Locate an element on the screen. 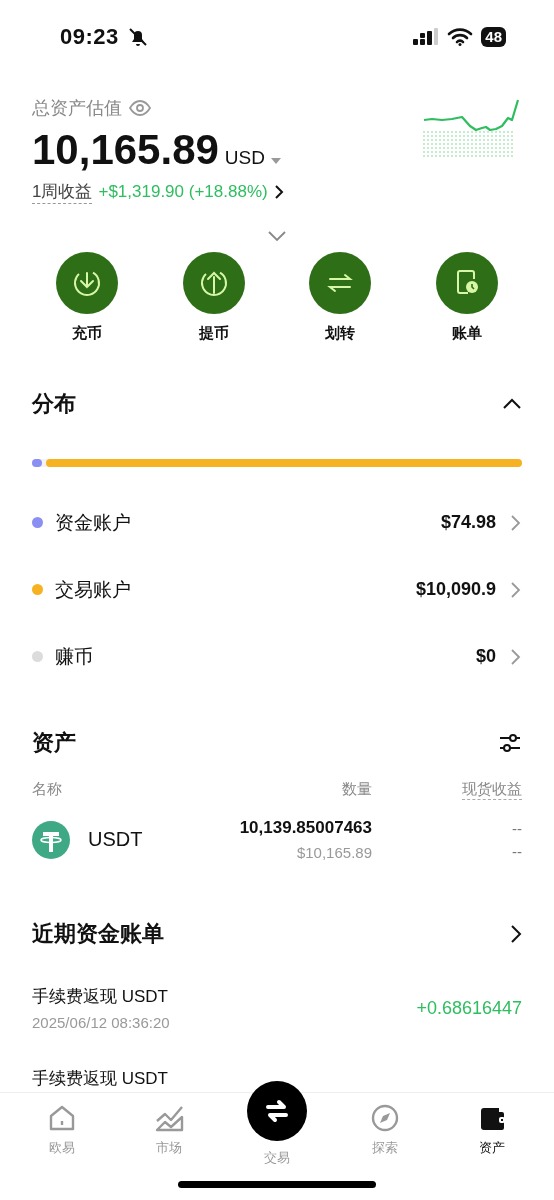 This screenshot has height=1200, width=554. muted-bell-icon is located at coordinates (137, 37).